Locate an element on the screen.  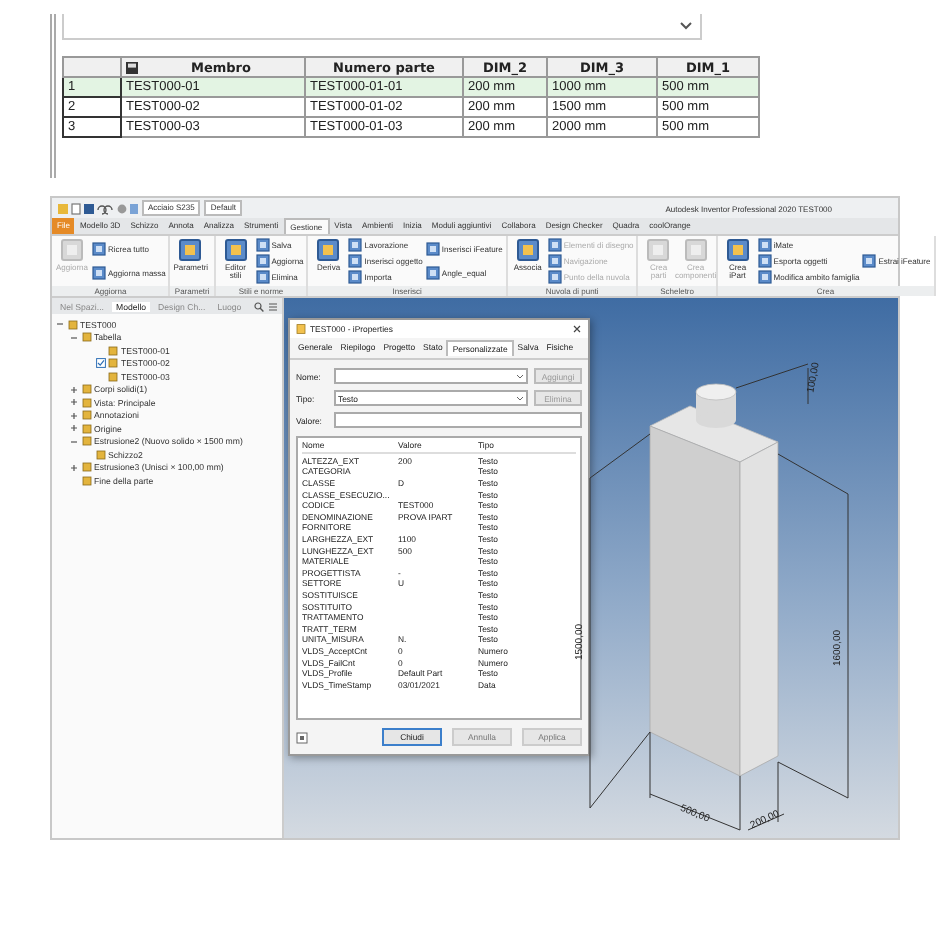
dropdown-field is located at coordinates (382, 27).